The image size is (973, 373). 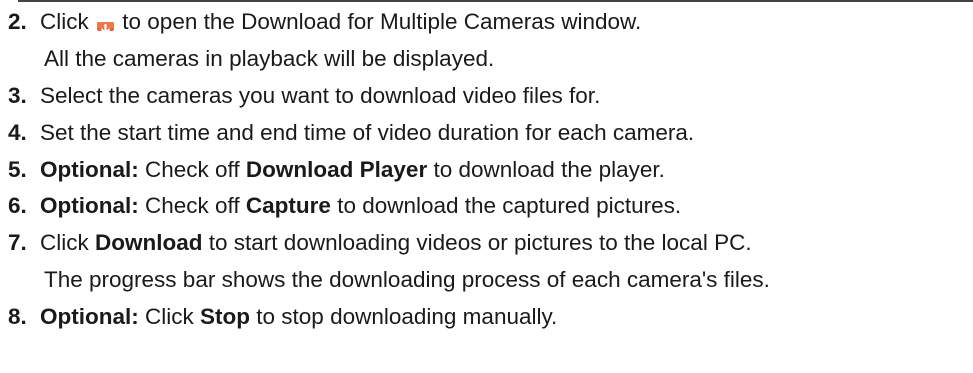 What do you see at coordinates (336, 169) in the screenshot?
I see `option-name: Download Player` at bounding box center [336, 169].